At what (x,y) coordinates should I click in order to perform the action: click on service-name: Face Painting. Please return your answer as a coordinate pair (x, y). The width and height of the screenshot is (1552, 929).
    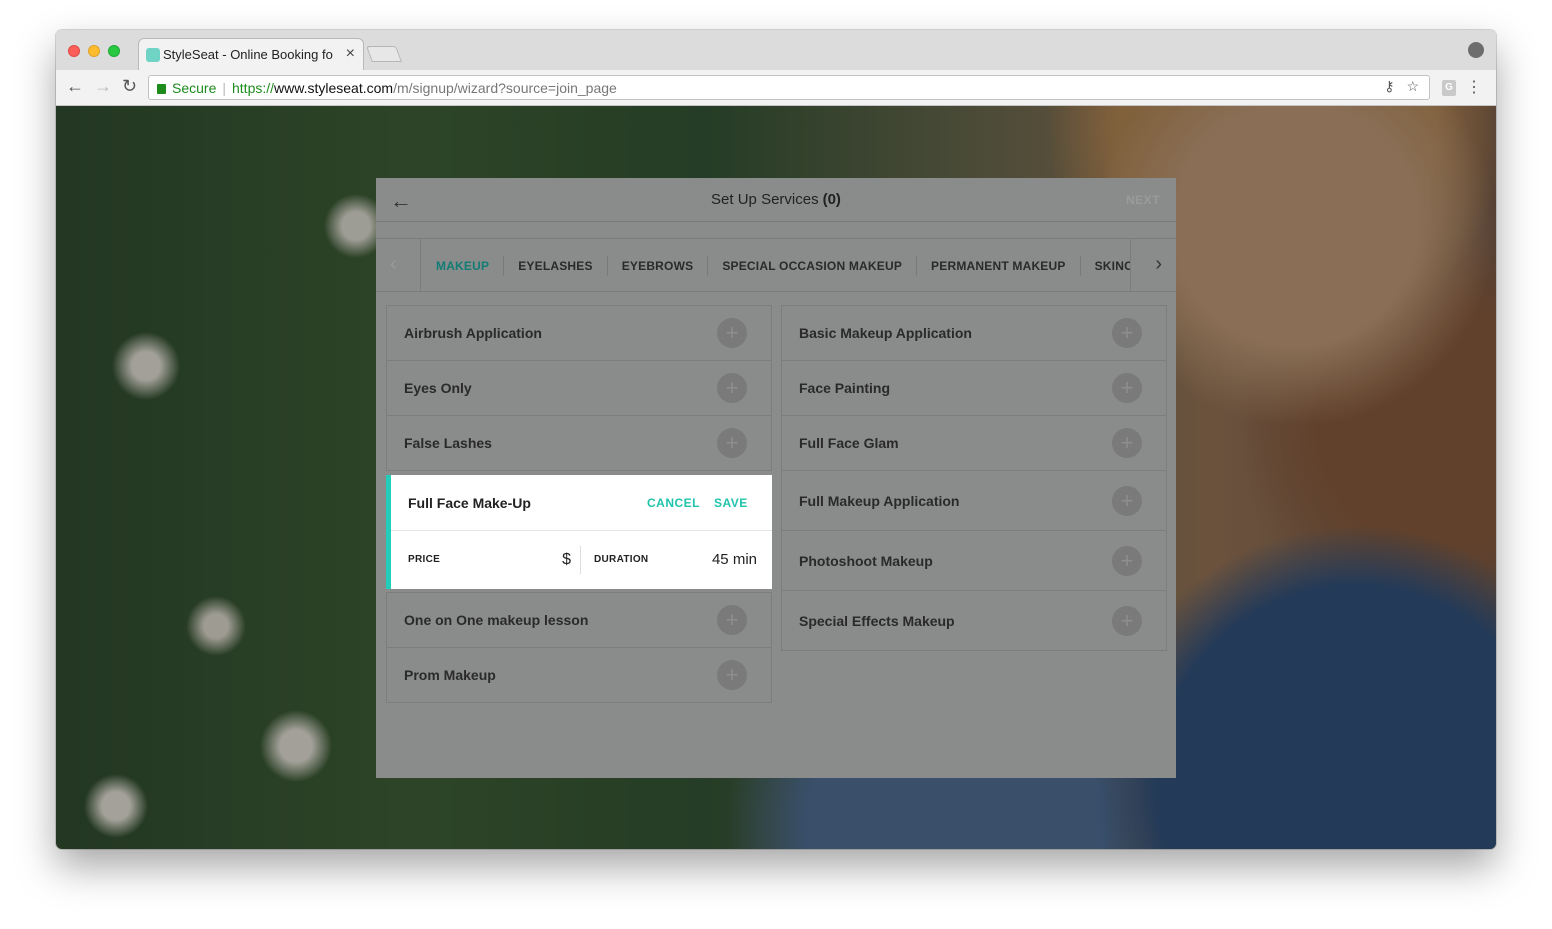
    Looking at the image, I should click on (845, 388).